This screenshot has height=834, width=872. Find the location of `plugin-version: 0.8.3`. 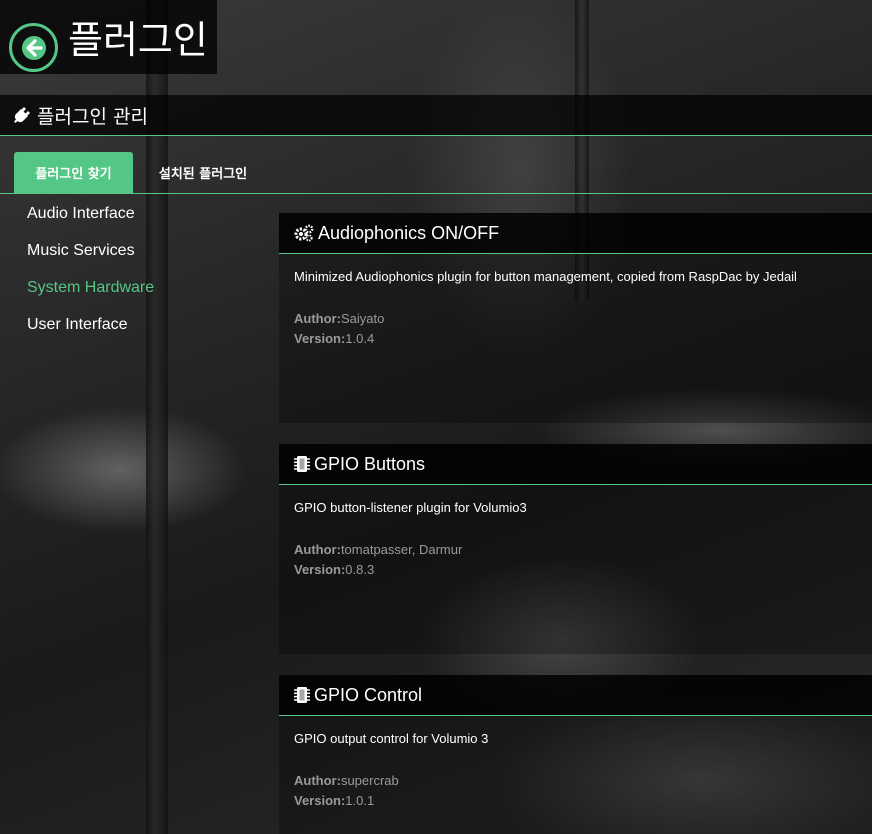

plugin-version: 0.8.3 is located at coordinates (360, 569).